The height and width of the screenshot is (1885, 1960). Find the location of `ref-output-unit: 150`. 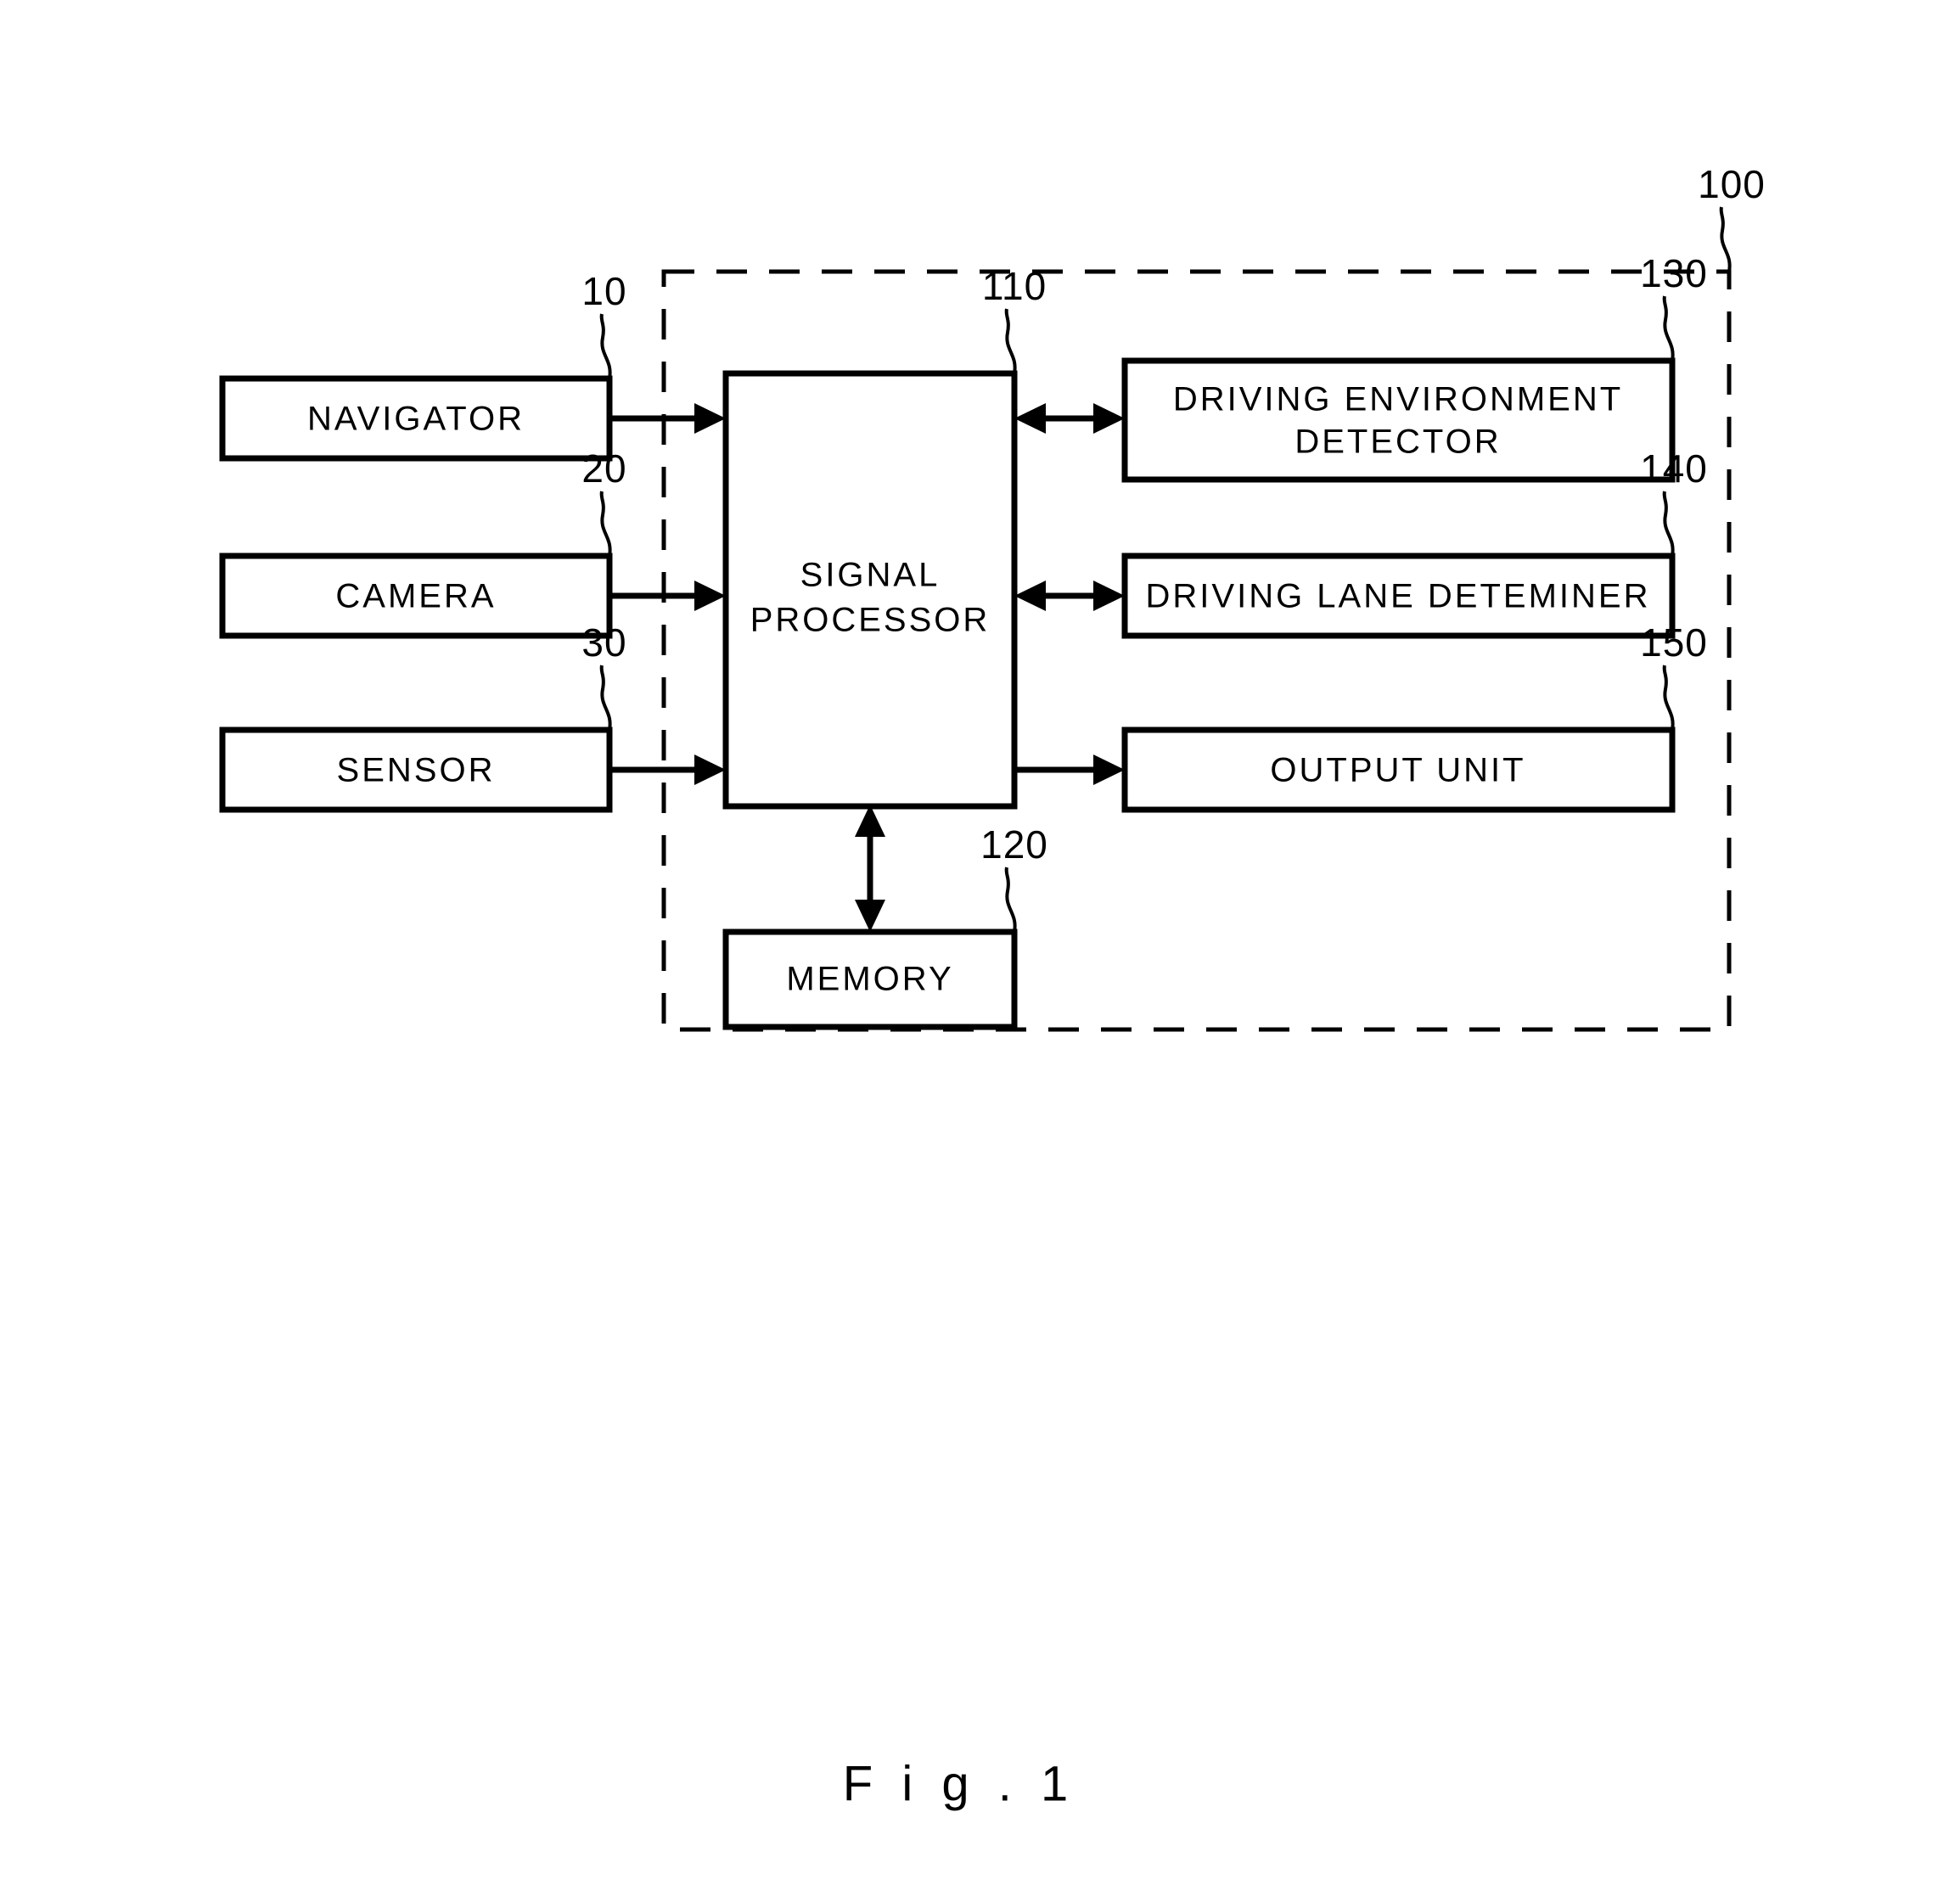

ref-output-unit: 150 is located at coordinates (1674, 642).